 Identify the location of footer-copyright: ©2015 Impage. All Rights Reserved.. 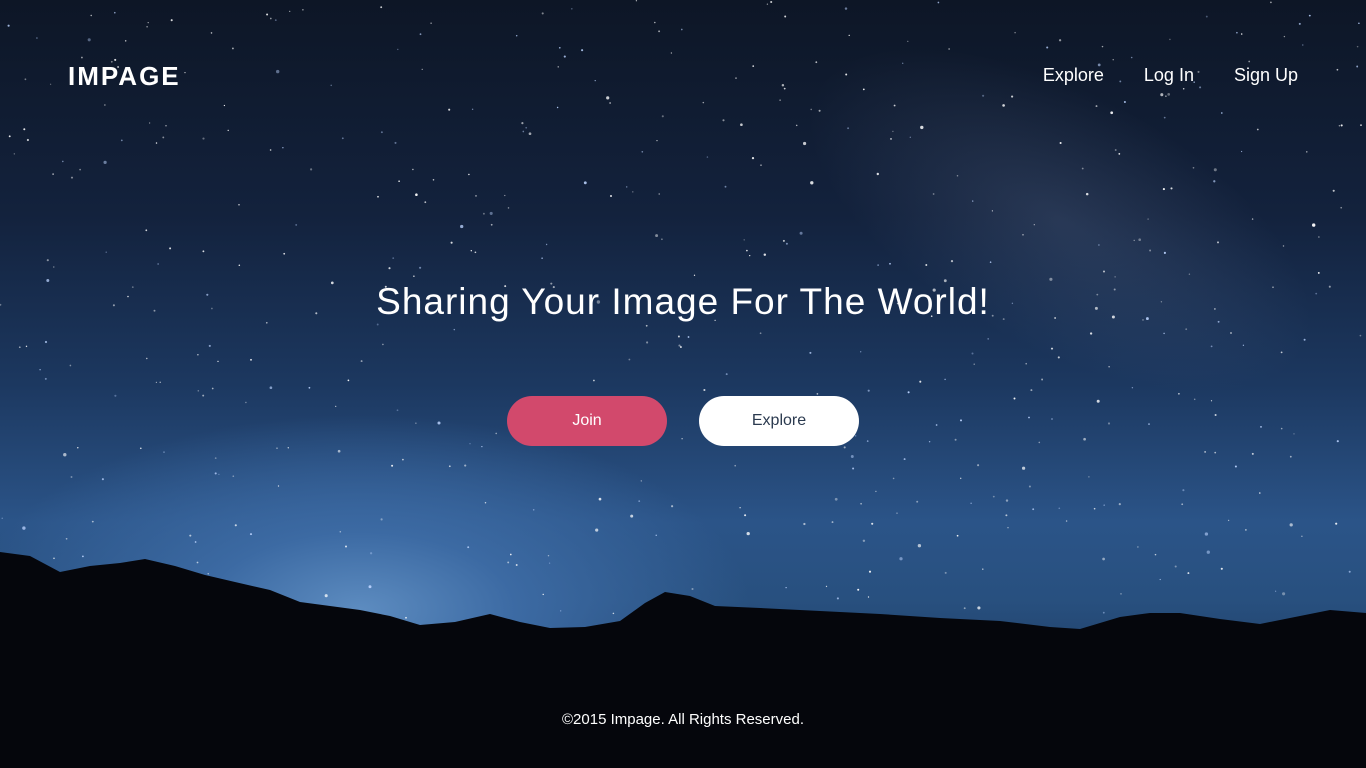
(682, 719).